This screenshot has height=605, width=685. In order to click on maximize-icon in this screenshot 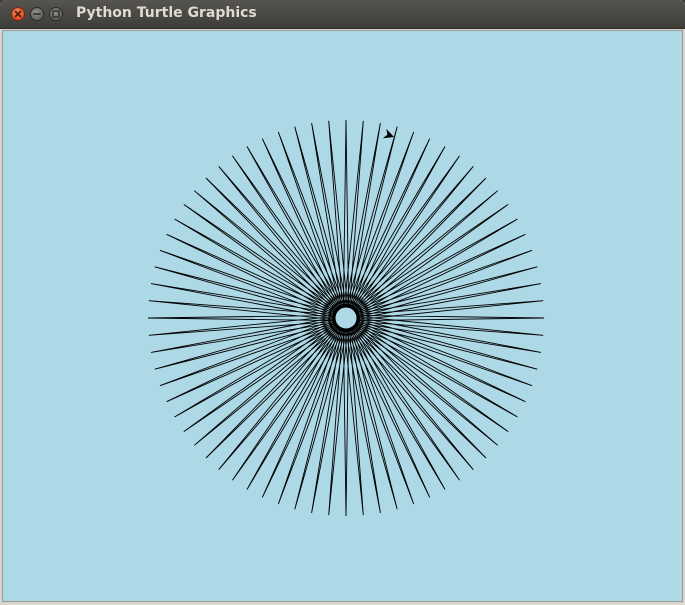, I will do `click(56, 14)`.